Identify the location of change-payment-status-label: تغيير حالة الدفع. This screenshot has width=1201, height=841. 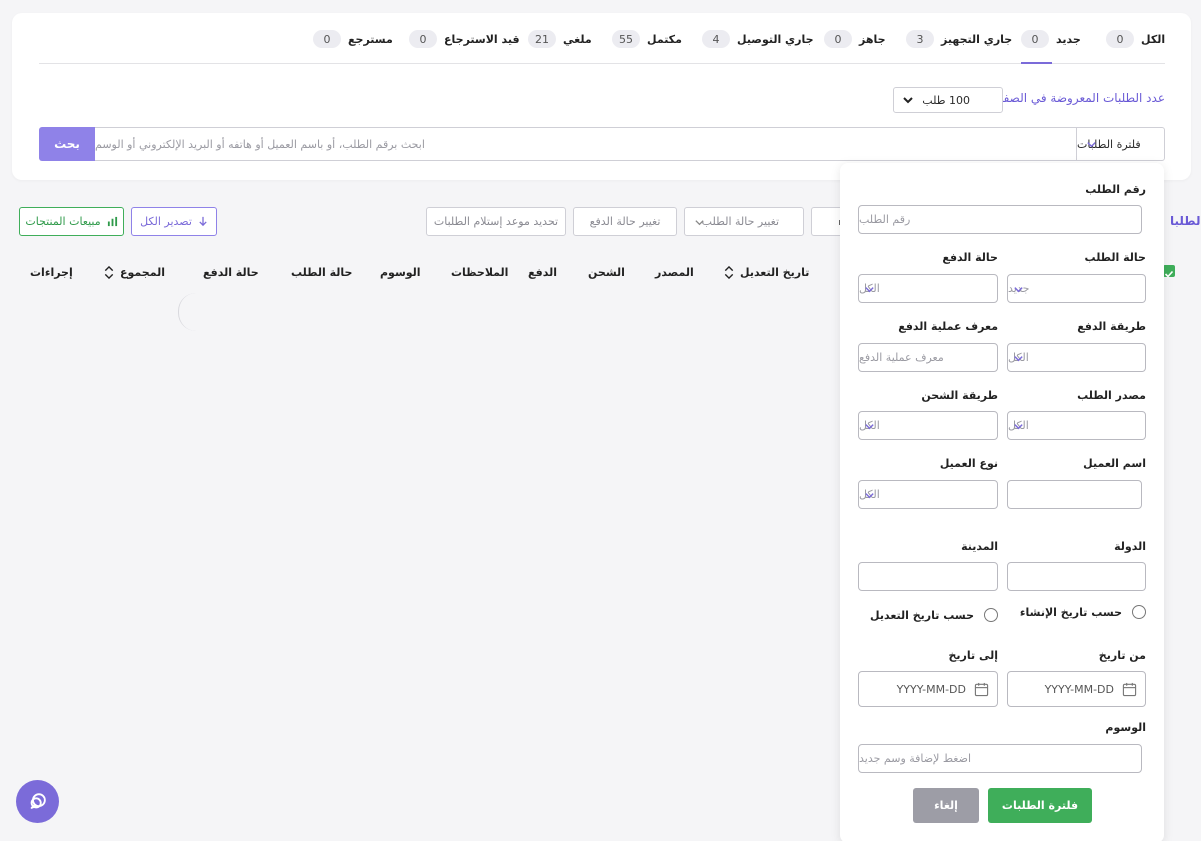
(625, 221).